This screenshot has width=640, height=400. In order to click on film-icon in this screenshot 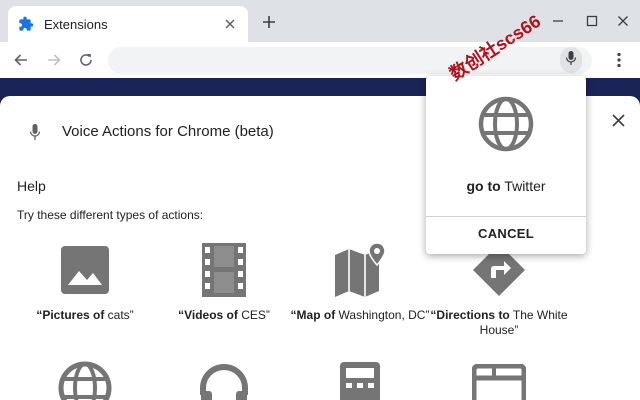, I will do `click(224, 270)`.